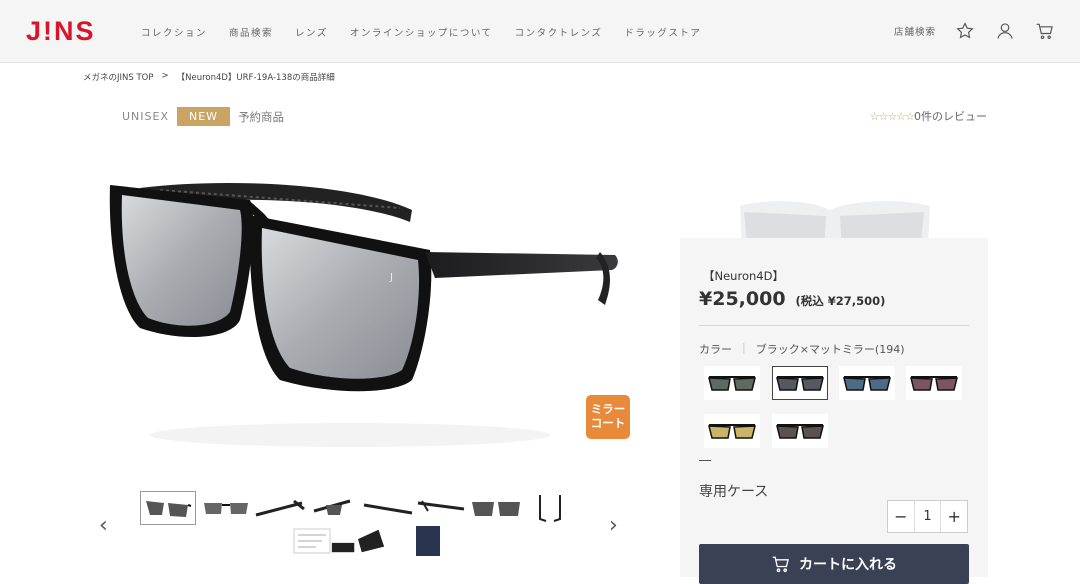  I want to click on product-tags: UNISEX NEW 予約商品, so click(203, 116).